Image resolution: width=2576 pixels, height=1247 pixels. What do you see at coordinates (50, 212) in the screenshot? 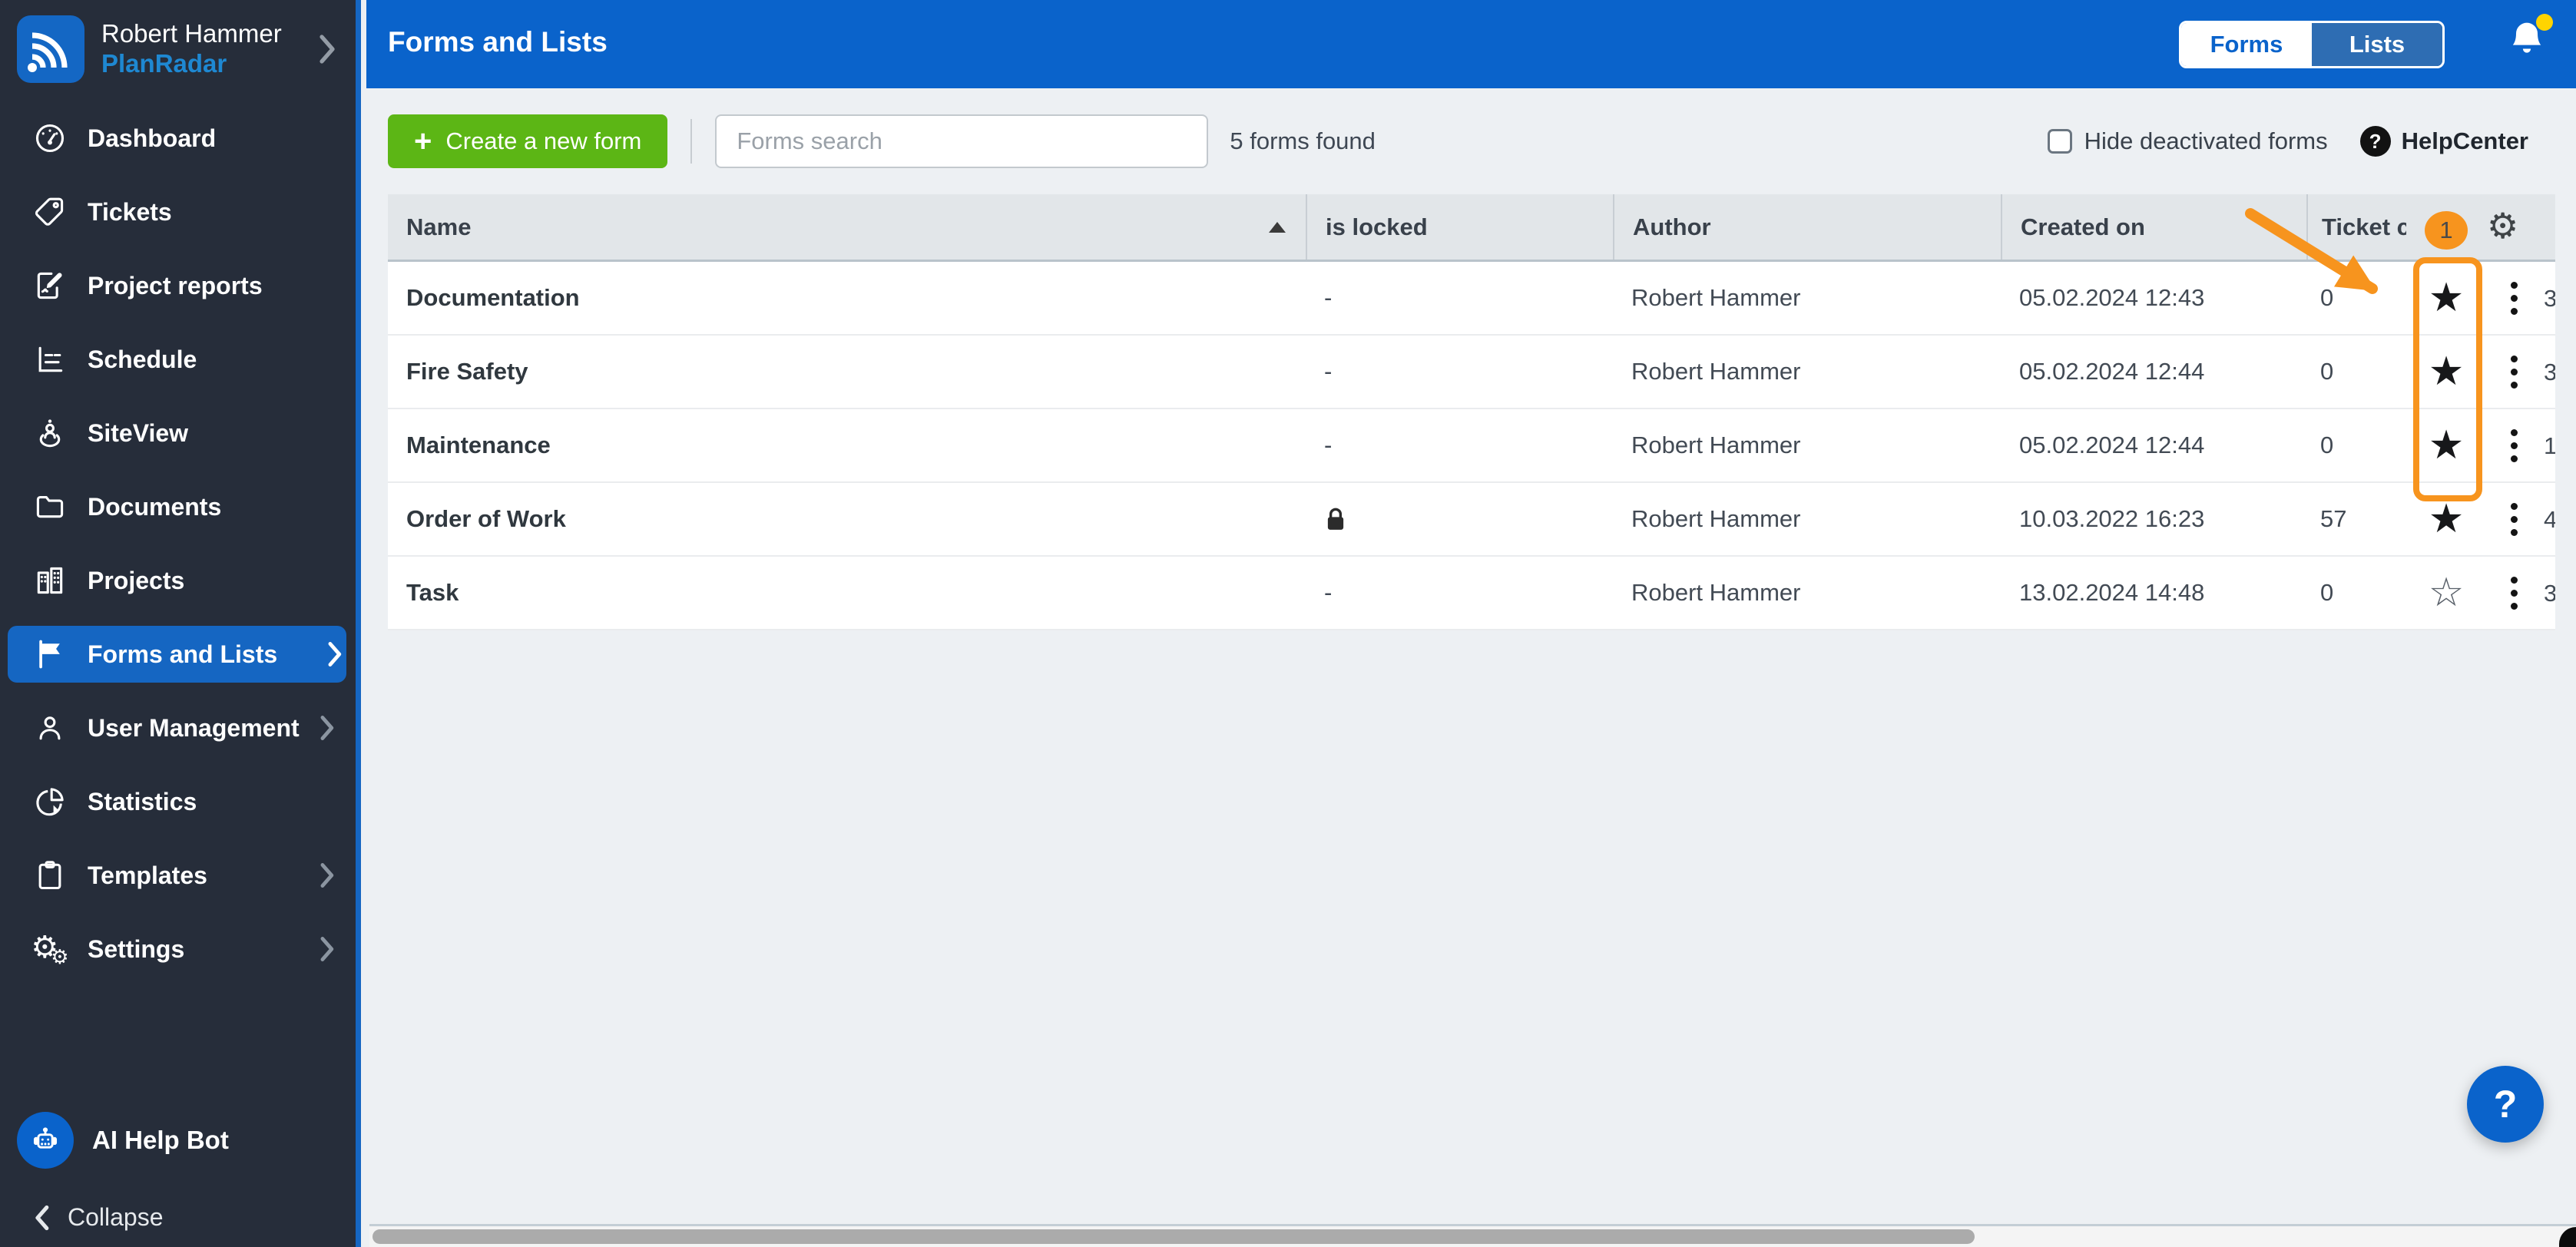
I see `ticket-tag-icon` at bounding box center [50, 212].